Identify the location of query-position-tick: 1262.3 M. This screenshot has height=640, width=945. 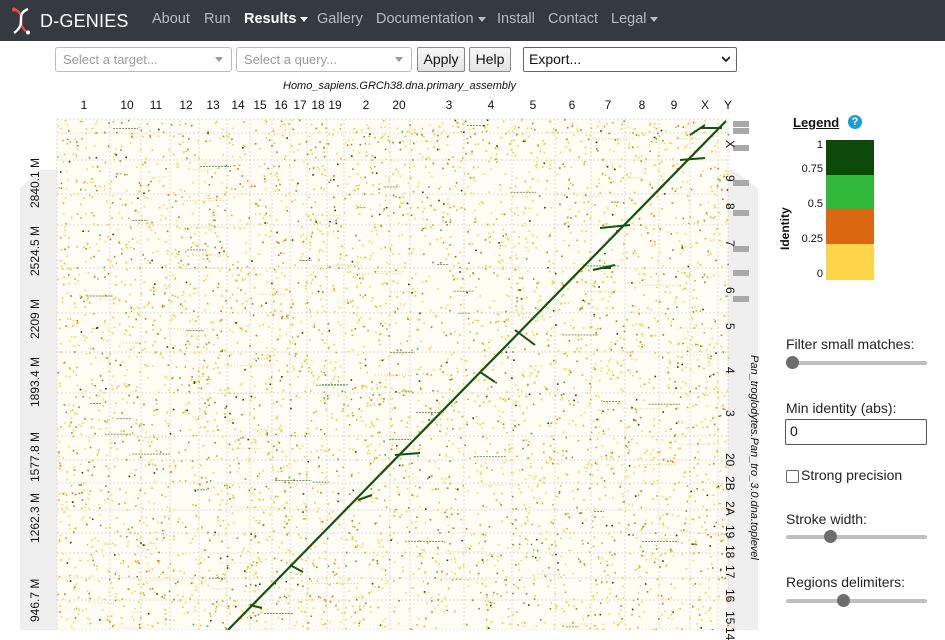
(35, 518).